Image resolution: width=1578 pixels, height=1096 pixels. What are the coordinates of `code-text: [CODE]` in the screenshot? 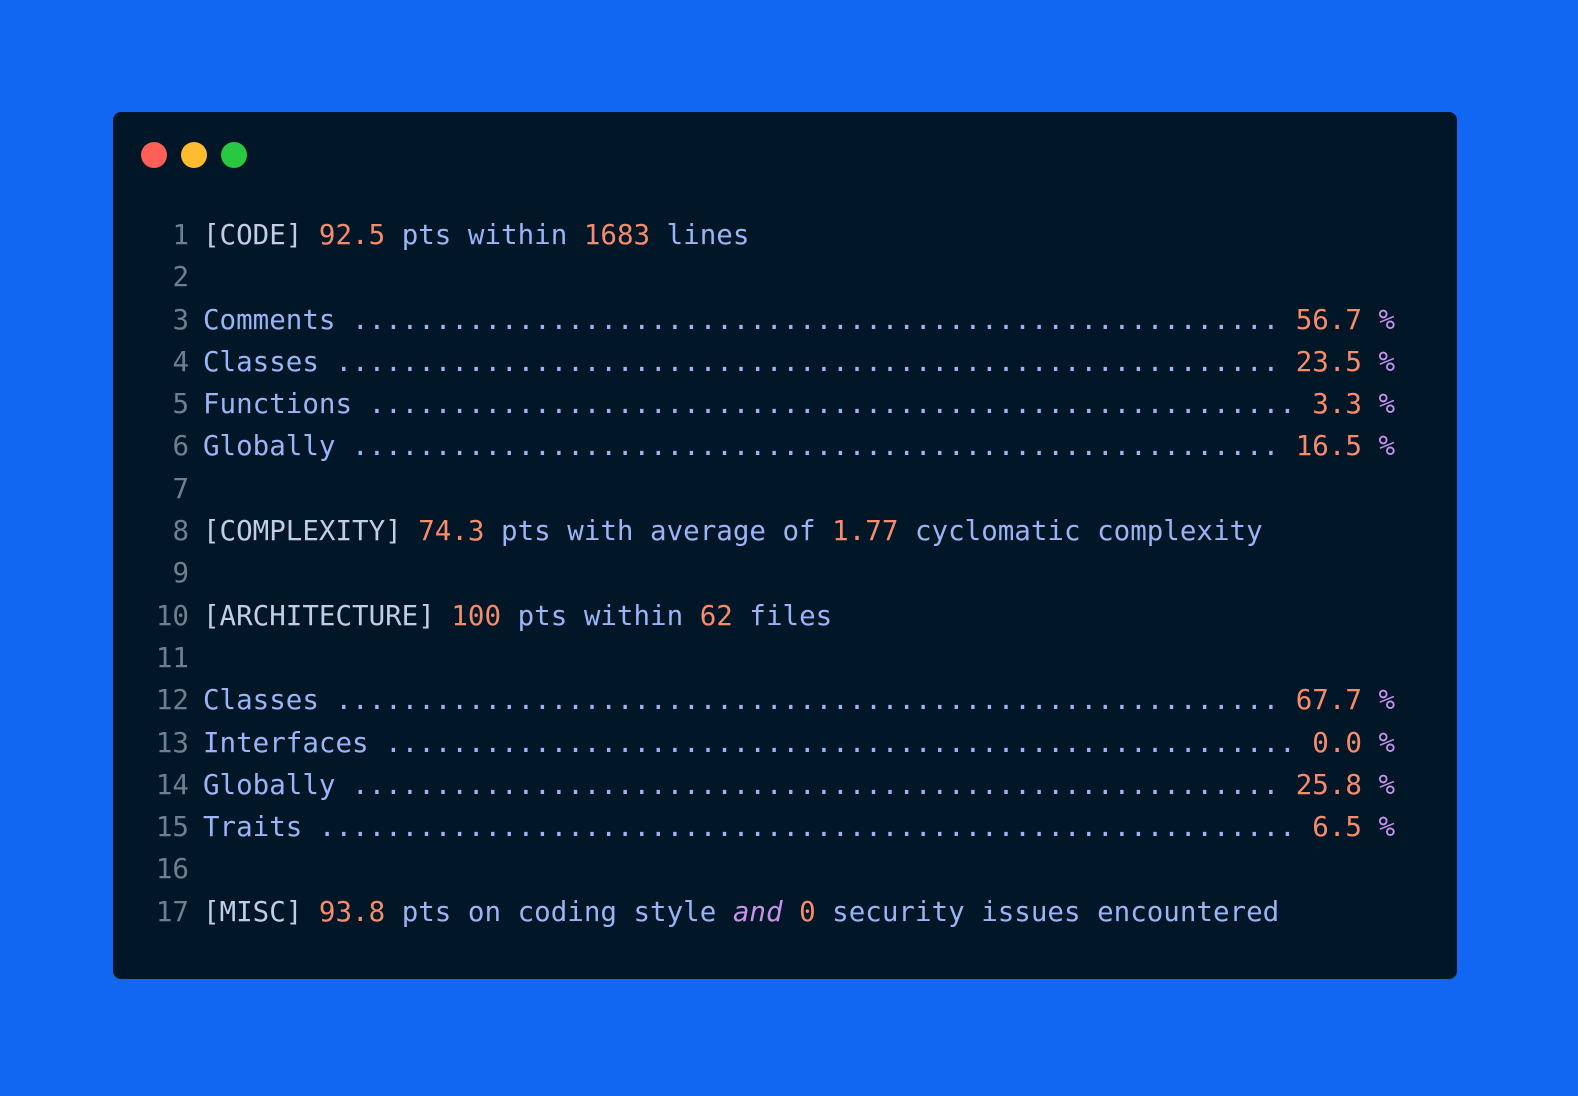 It's located at (253, 235).